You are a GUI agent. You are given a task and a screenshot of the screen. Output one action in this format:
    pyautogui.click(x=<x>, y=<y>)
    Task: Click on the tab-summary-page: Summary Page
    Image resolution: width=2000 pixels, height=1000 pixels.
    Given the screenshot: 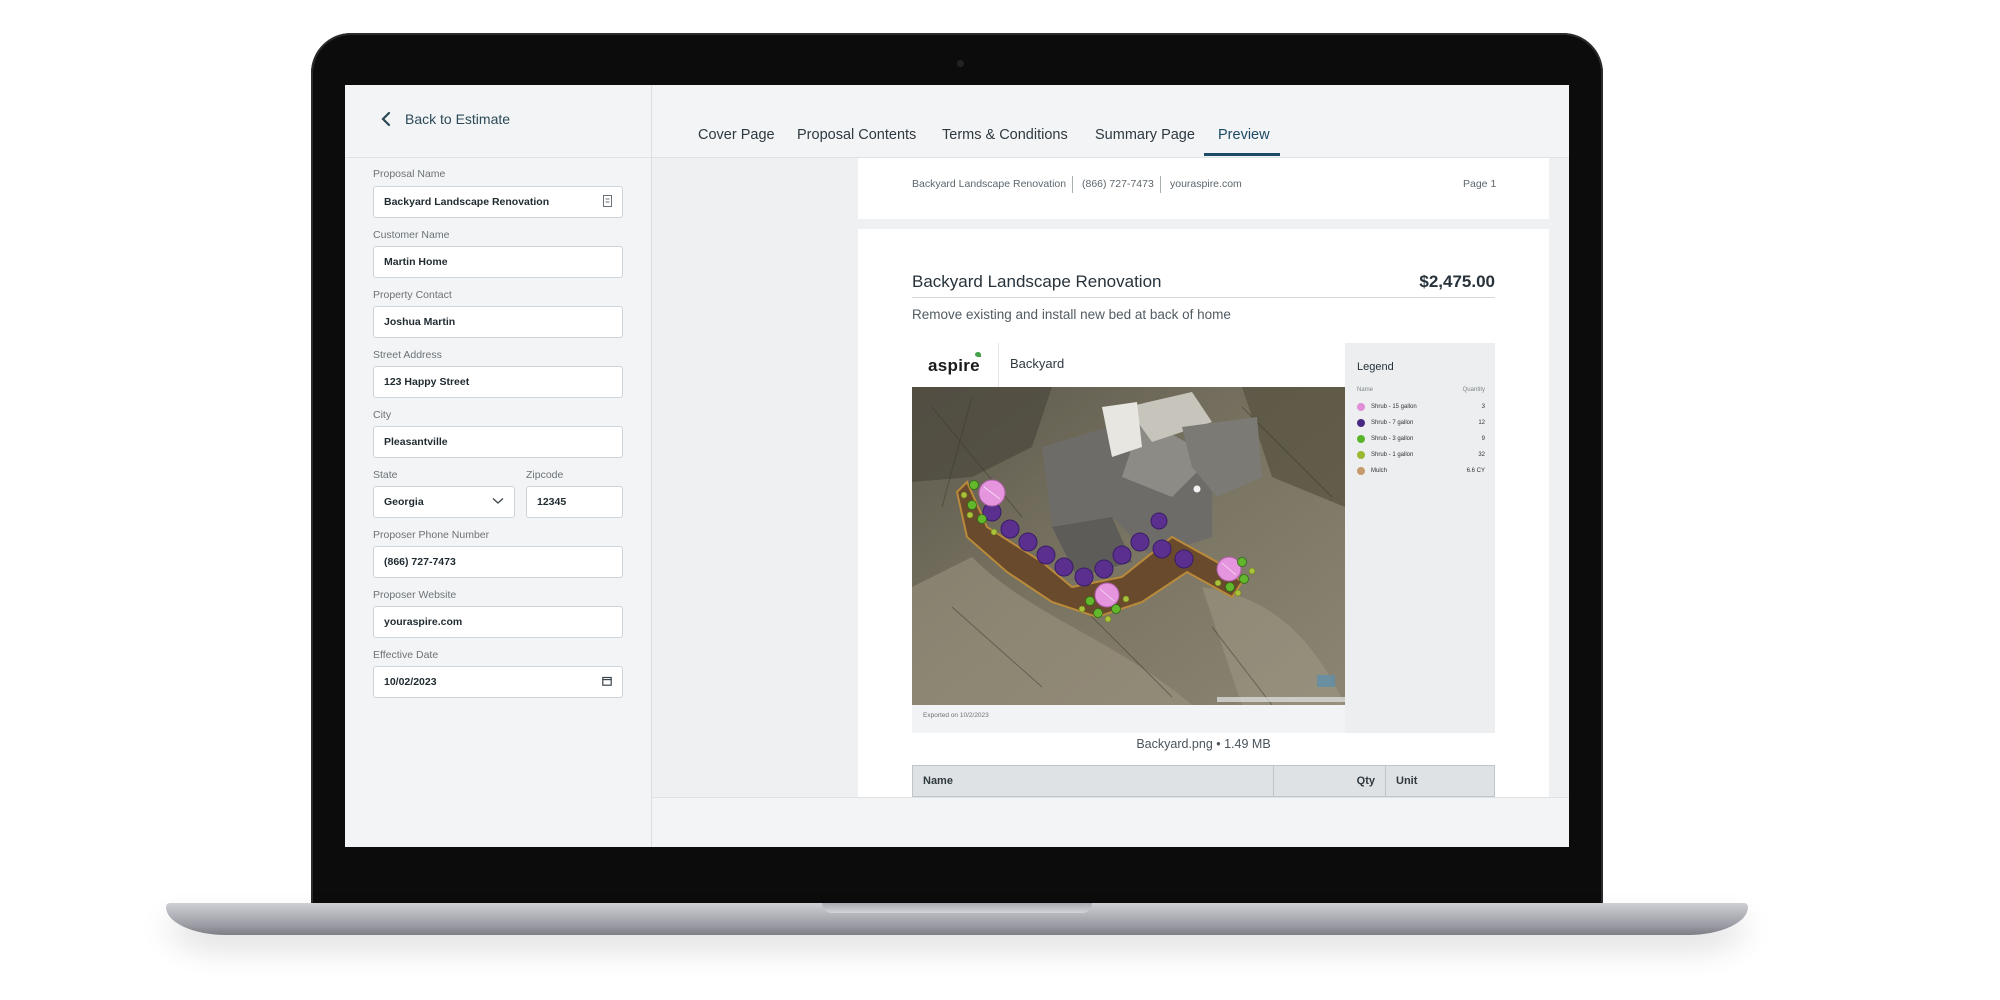 What is the action you would take?
    pyautogui.click(x=1145, y=135)
    